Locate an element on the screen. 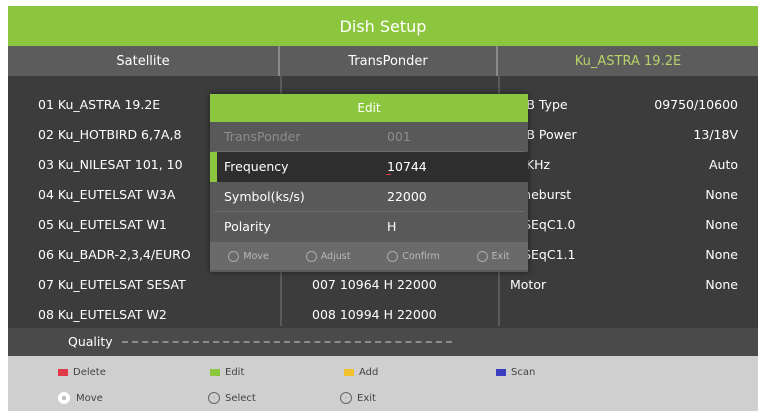  param-row-22khz: 22KHz Auto is located at coordinates (632, 165).